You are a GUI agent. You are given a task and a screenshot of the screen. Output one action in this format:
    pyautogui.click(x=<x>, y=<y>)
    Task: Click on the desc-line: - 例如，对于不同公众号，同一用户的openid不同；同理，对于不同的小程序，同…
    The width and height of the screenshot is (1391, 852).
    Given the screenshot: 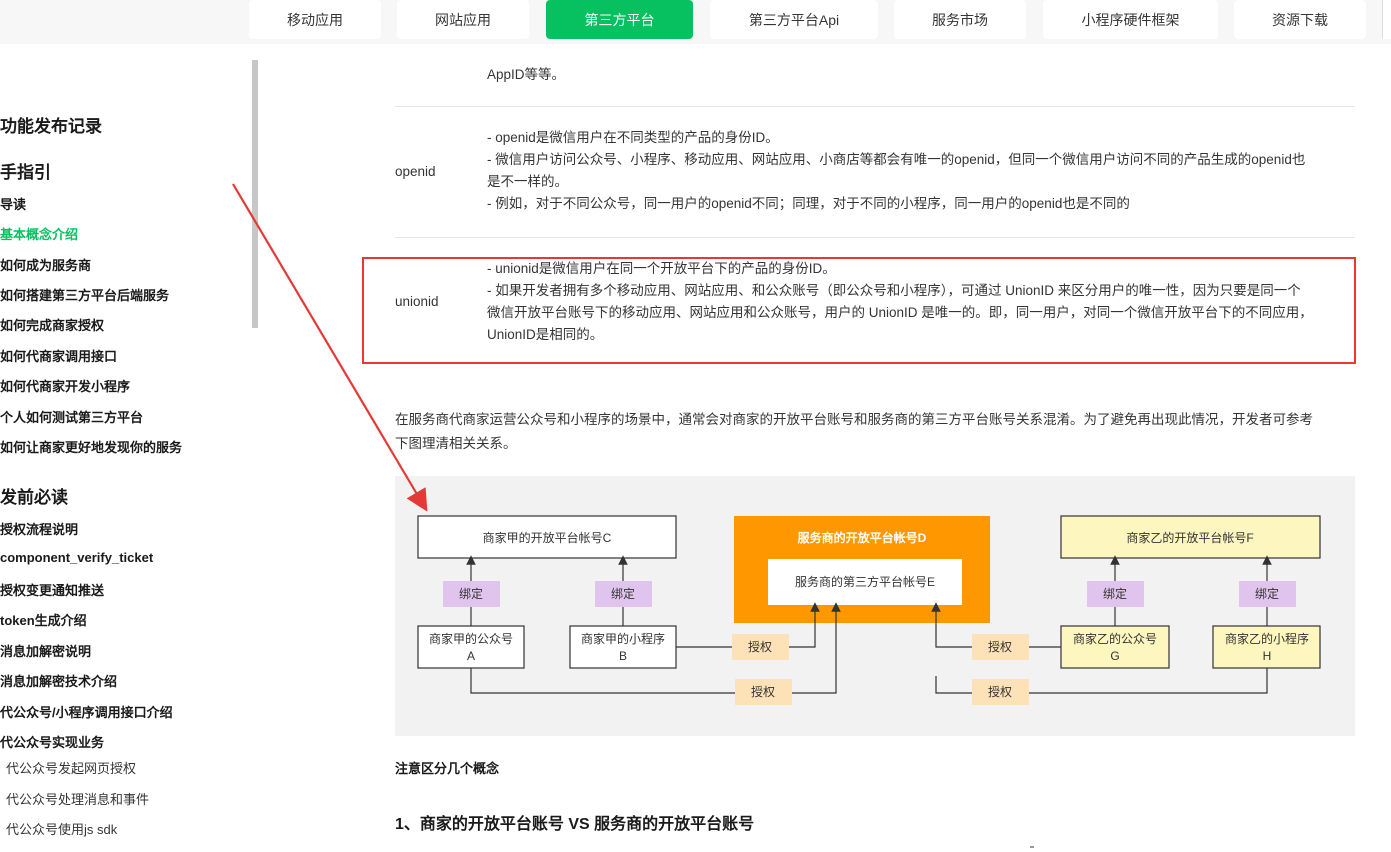 What is the action you would take?
    pyautogui.click(x=808, y=203)
    